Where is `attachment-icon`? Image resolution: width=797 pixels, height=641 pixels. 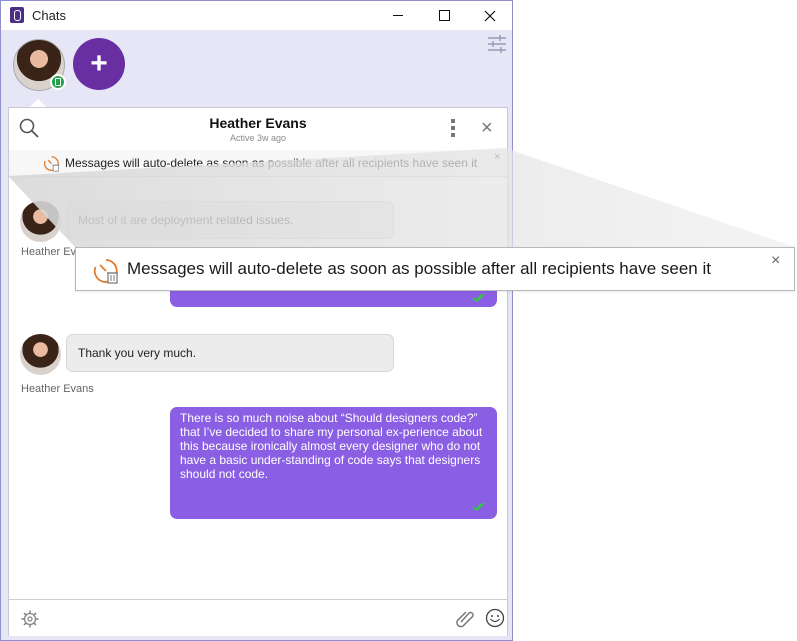
attachment-icon is located at coordinates (465, 618).